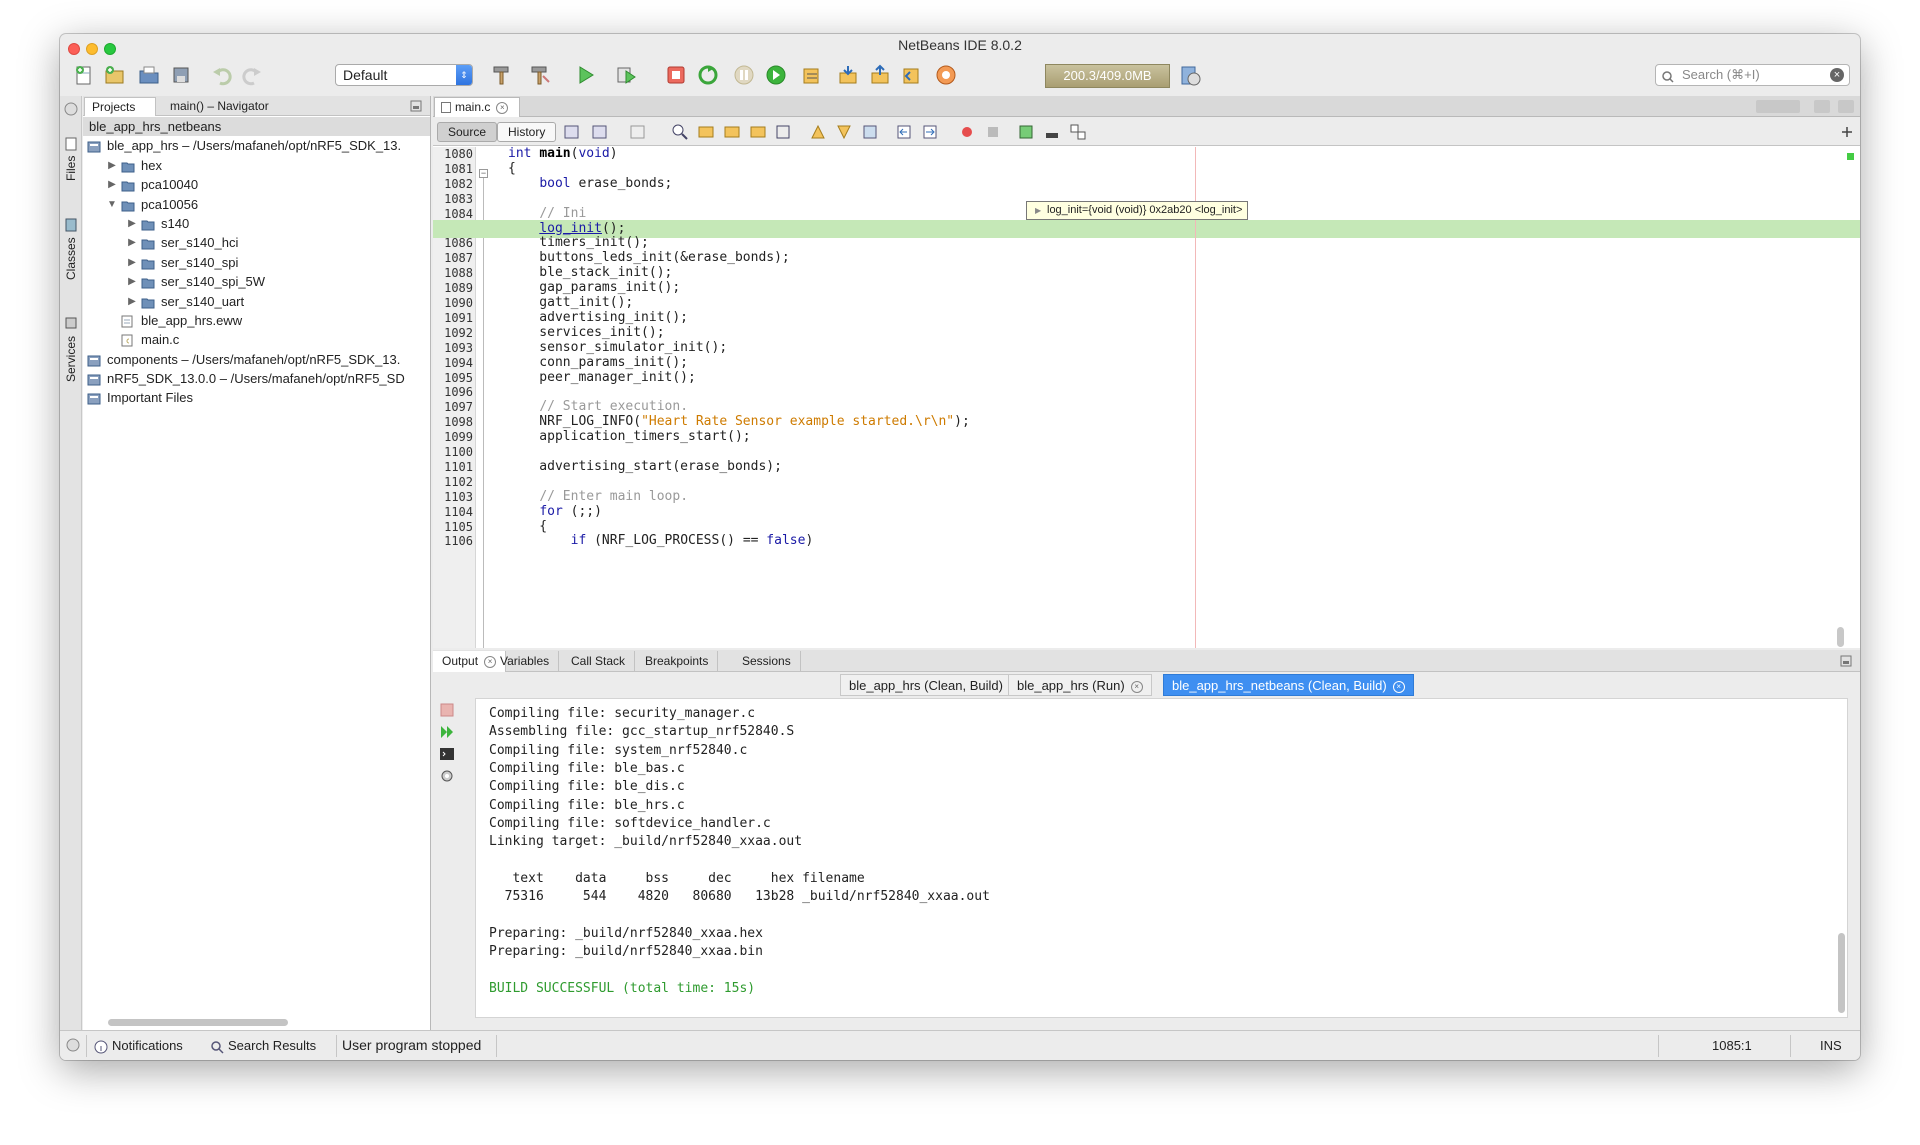  What do you see at coordinates (256, 184) in the screenshot?
I see `tree-item: ▶ pca10040` at bounding box center [256, 184].